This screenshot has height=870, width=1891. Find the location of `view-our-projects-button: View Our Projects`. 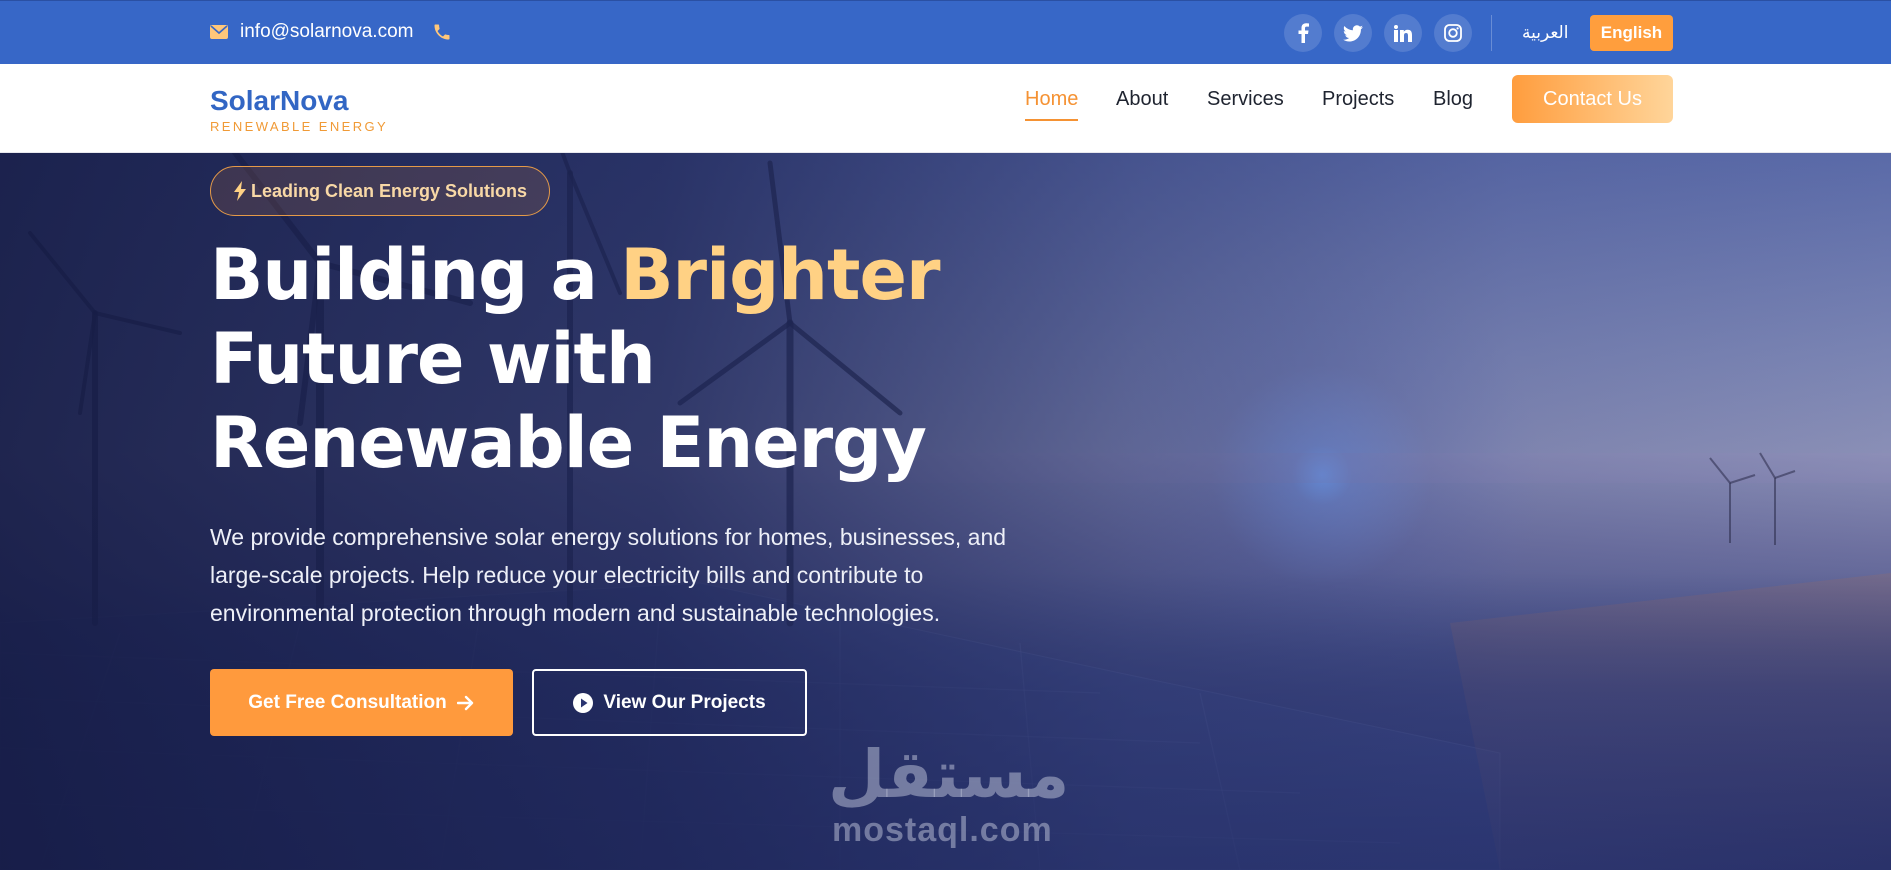

view-our-projects-button: View Our Projects is located at coordinates (669, 702).